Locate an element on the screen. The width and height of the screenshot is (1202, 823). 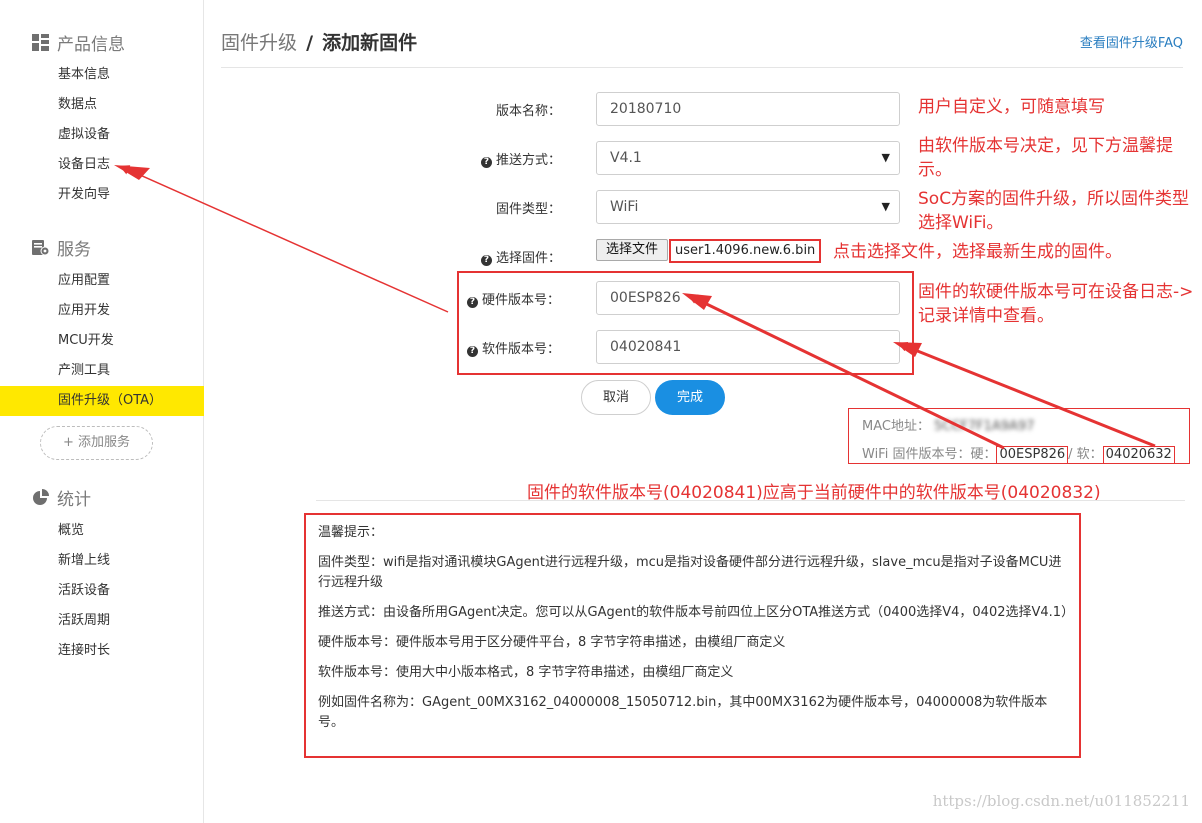
push-mode-select: V4.1 ▼ is located at coordinates (748, 158).